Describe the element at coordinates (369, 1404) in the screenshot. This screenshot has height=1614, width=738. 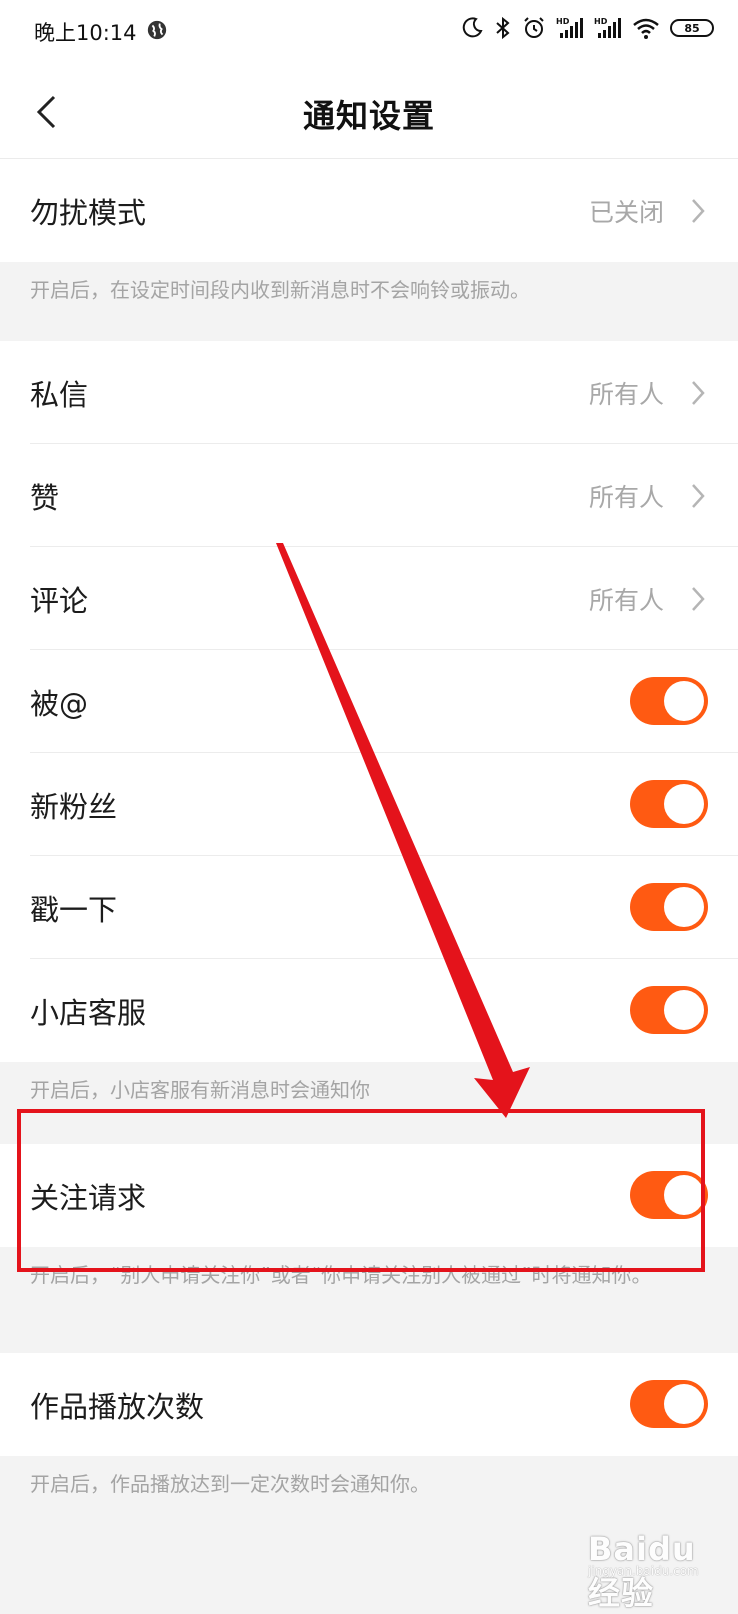
I see `setting-row-play-count: 作品播放次数` at that location.